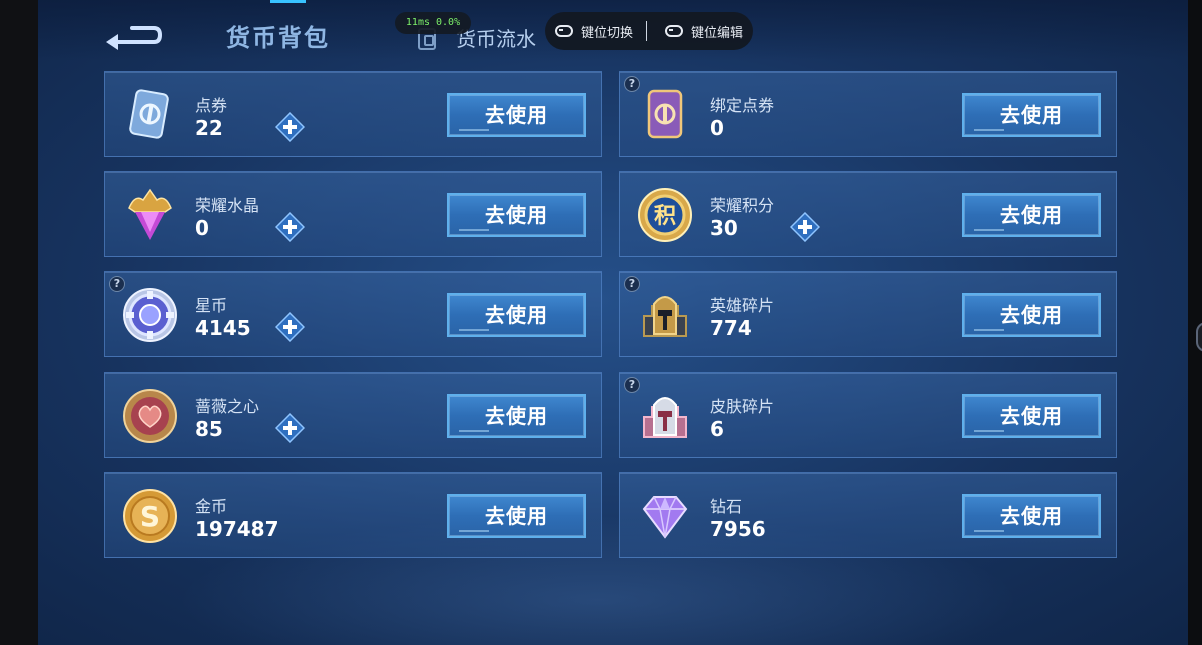 Image resolution: width=1202 pixels, height=645 pixels. I want to click on currency-amount: 6, so click(717, 429).